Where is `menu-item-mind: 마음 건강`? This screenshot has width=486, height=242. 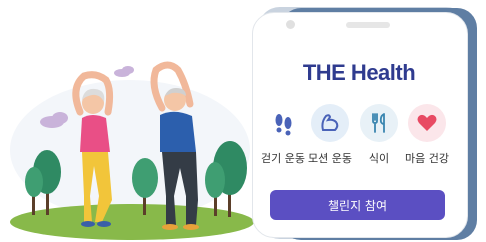
menu-item-mind: 마음 건강 is located at coordinates (427, 135).